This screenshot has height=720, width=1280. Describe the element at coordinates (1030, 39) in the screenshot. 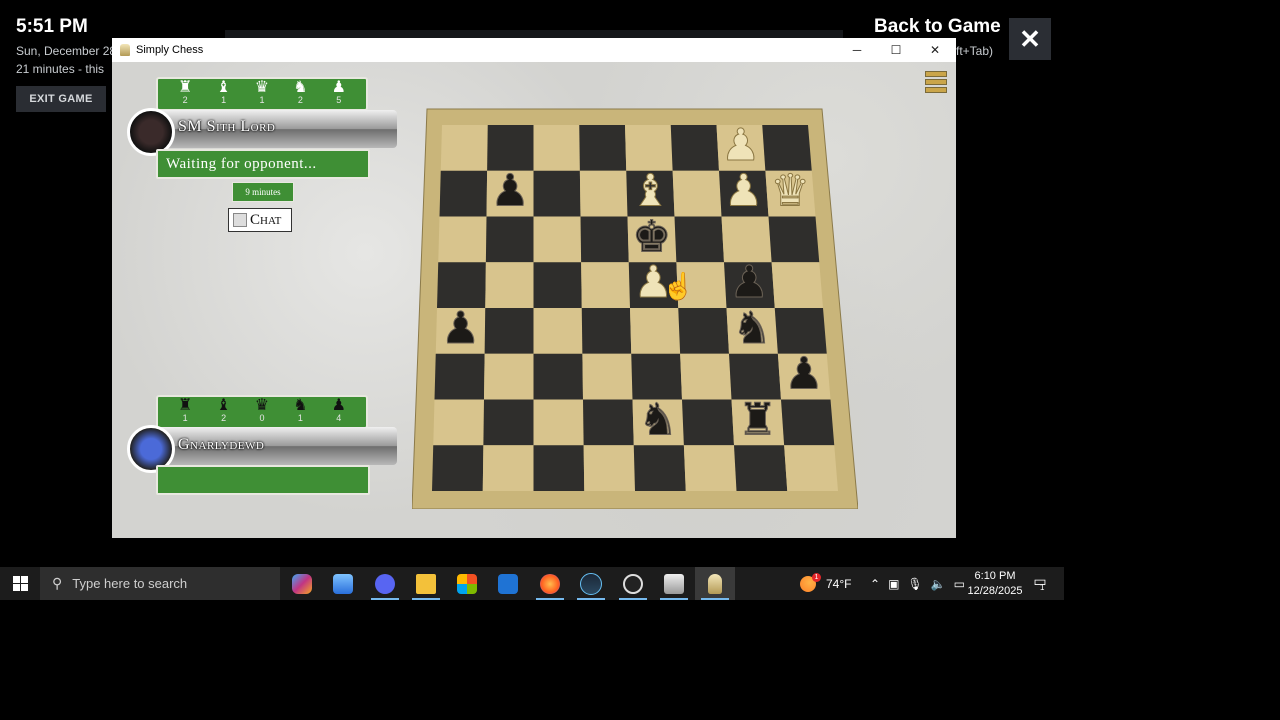

I see `overlay-close-button: ✕` at that location.